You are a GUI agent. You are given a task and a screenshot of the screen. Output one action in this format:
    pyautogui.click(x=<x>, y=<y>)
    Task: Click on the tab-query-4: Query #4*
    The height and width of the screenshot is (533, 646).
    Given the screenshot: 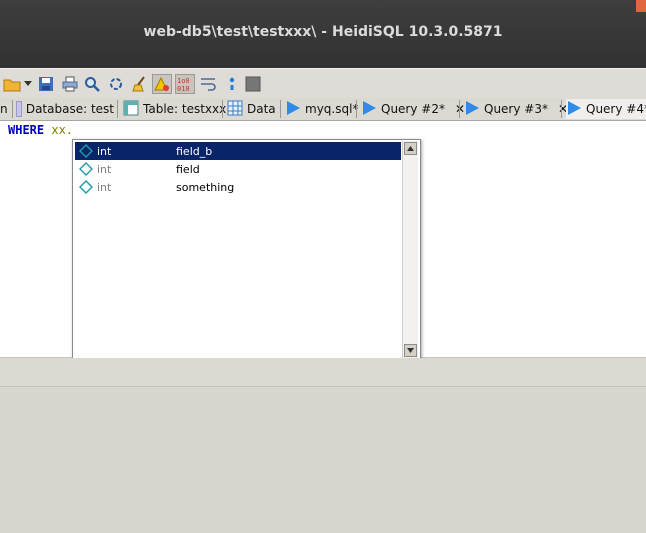 What is the action you would take?
    pyautogui.click(x=606, y=109)
    